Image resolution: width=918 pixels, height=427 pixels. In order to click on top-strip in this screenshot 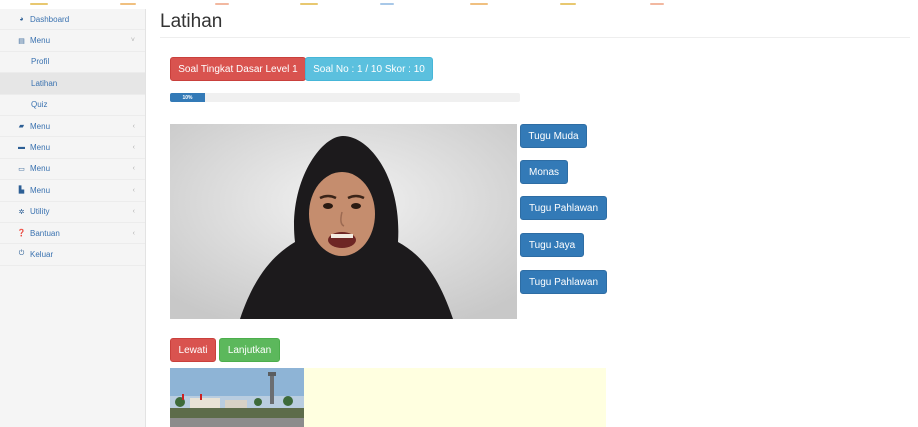, I will do `click(459, 4)`.